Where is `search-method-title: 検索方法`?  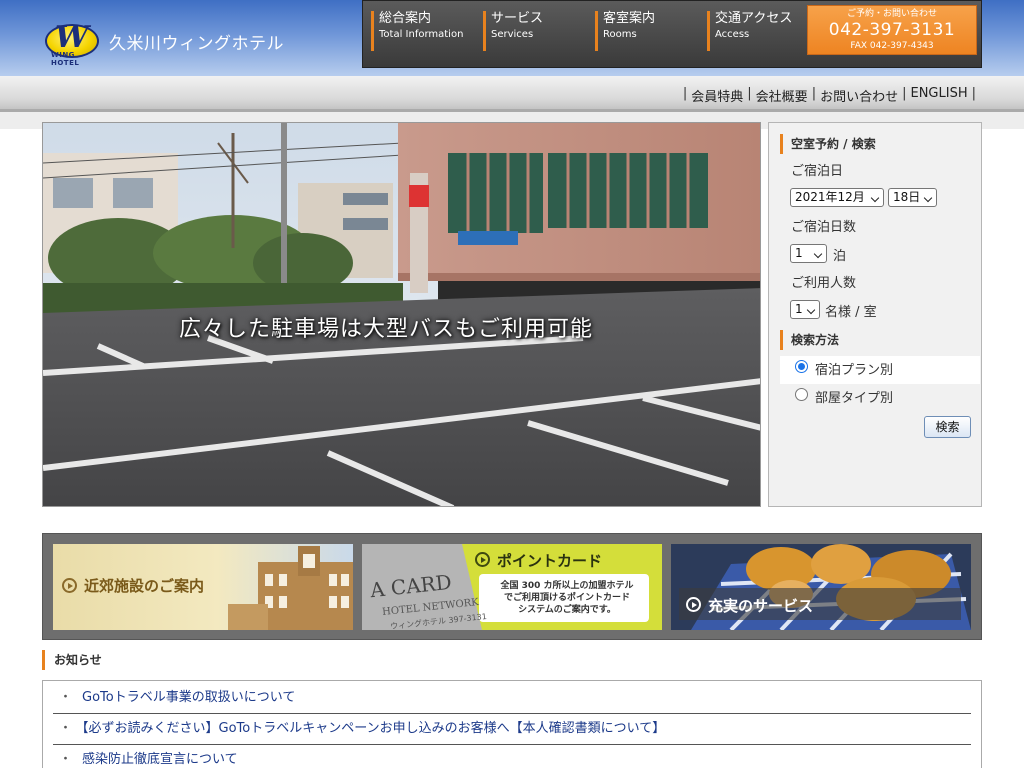
search-method-title: 検索方法 is located at coordinates (875, 340).